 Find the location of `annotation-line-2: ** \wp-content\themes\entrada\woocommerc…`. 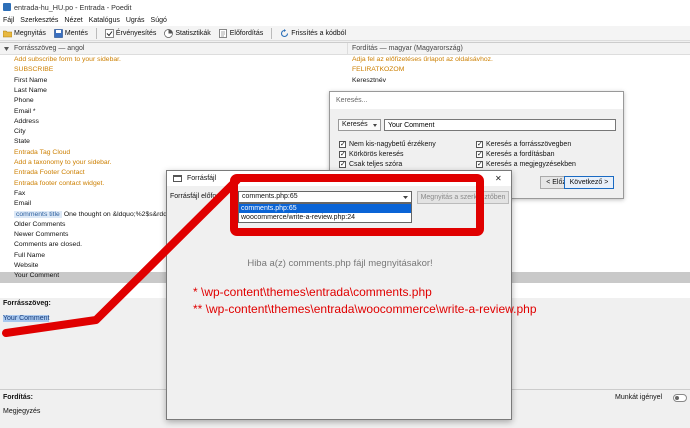

annotation-line-2: ** \wp-content\themes\entrada\woocommerc… is located at coordinates (365, 309).